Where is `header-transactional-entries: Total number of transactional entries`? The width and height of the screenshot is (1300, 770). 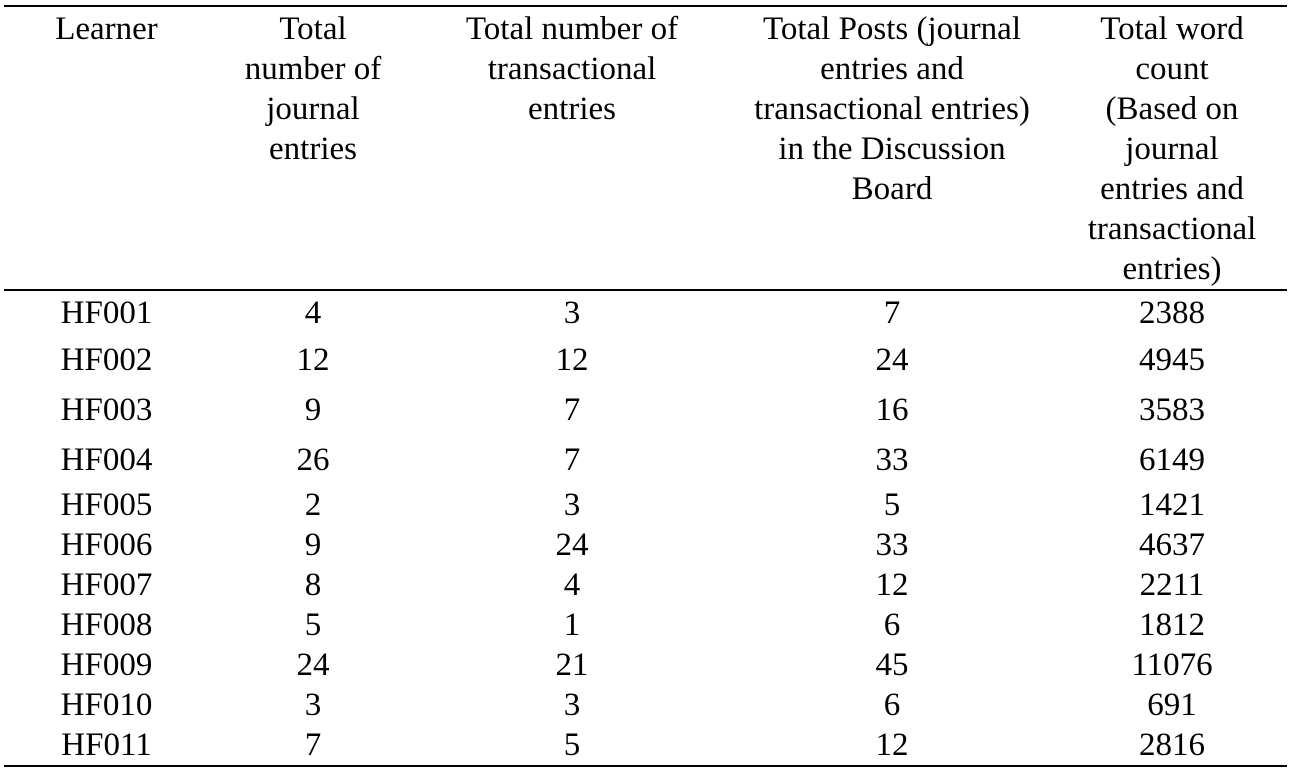 header-transactional-entries: Total number of transactional entries is located at coordinates (572, 148).